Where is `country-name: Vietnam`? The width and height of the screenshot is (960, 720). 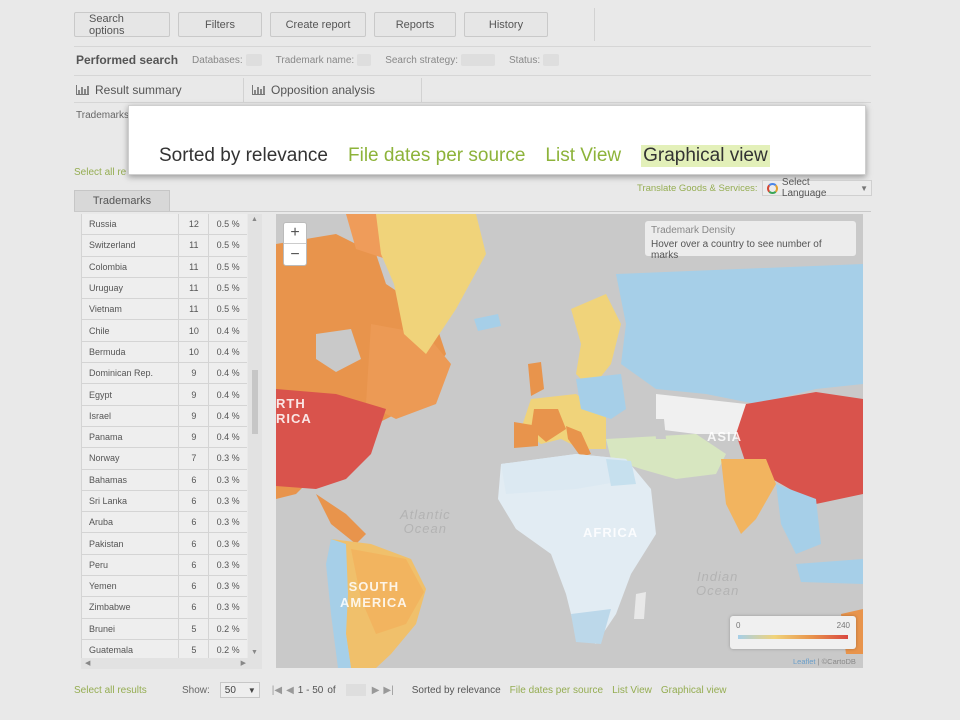 country-name: Vietnam is located at coordinates (131, 309).